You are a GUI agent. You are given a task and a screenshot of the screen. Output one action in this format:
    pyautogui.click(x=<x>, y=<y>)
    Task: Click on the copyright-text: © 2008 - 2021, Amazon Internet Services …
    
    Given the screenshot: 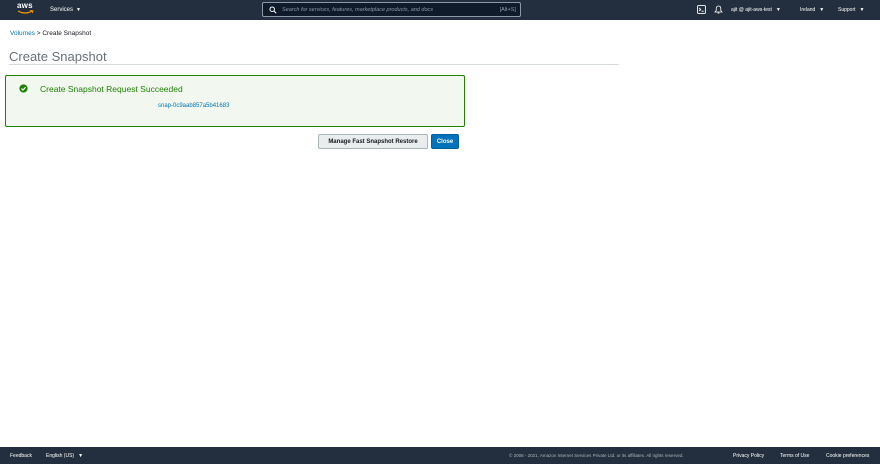 What is the action you would take?
    pyautogui.click(x=596, y=455)
    